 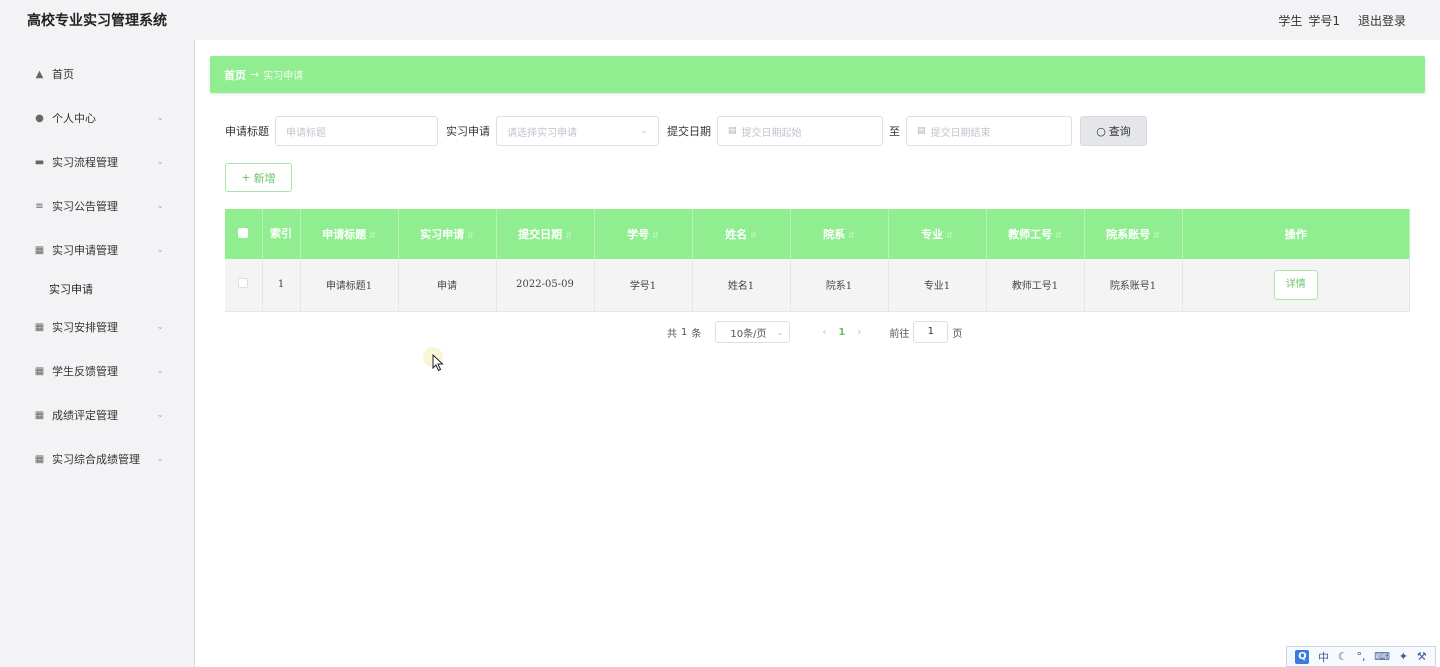 What do you see at coordinates (39, 206) in the screenshot?
I see `list-icon: ≡` at bounding box center [39, 206].